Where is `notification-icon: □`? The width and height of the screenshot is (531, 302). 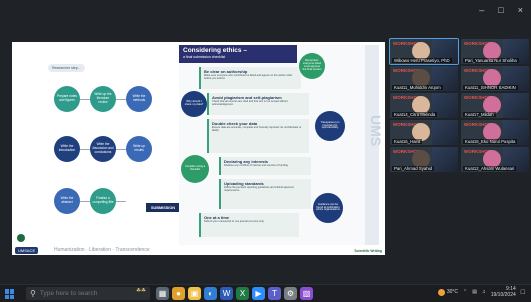 notification-icon: □ is located at coordinates (523, 292).